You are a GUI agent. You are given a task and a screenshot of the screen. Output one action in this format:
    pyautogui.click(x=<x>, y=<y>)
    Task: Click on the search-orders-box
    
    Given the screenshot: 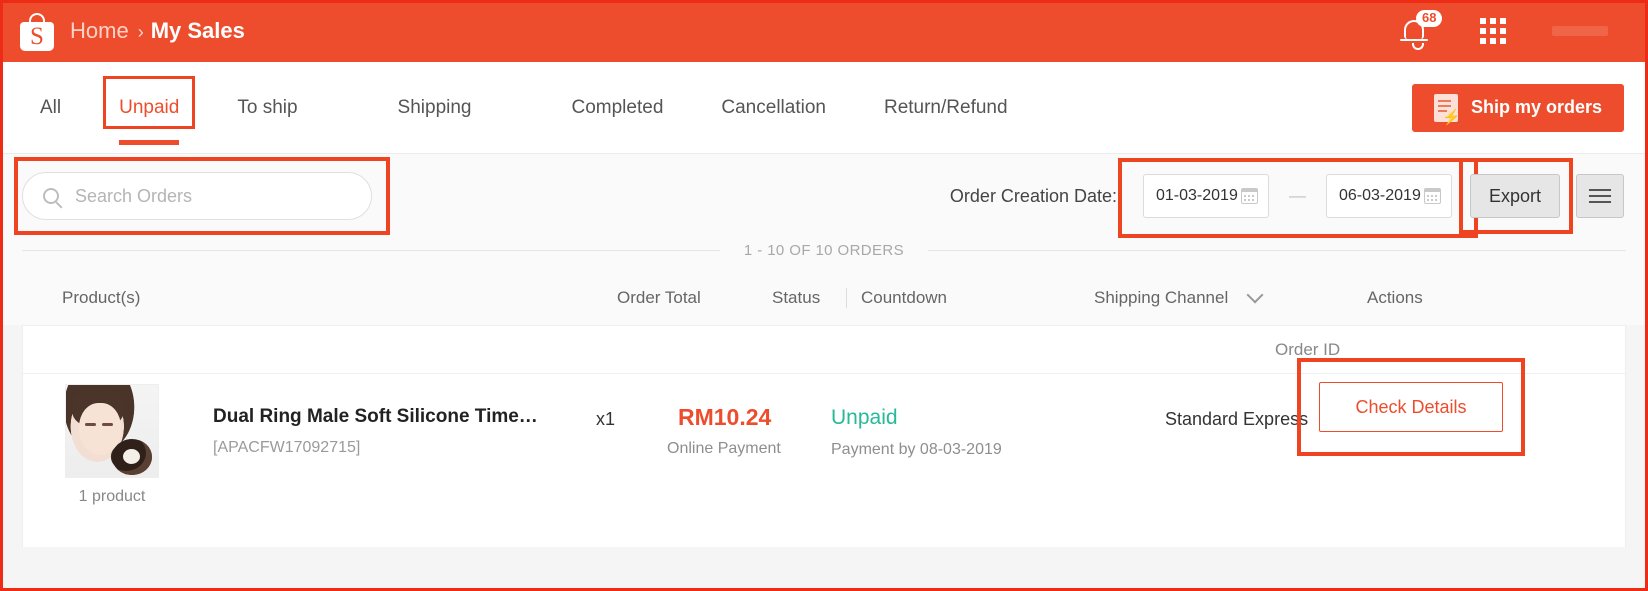 What is the action you would take?
    pyautogui.click(x=197, y=196)
    